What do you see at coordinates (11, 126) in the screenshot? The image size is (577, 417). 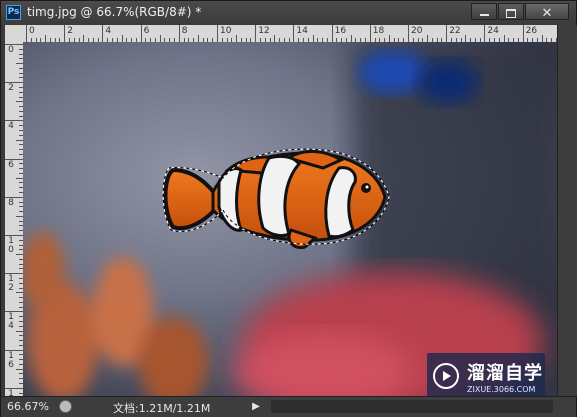 I see `ruler-v-label: 4` at bounding box center [11, 126].